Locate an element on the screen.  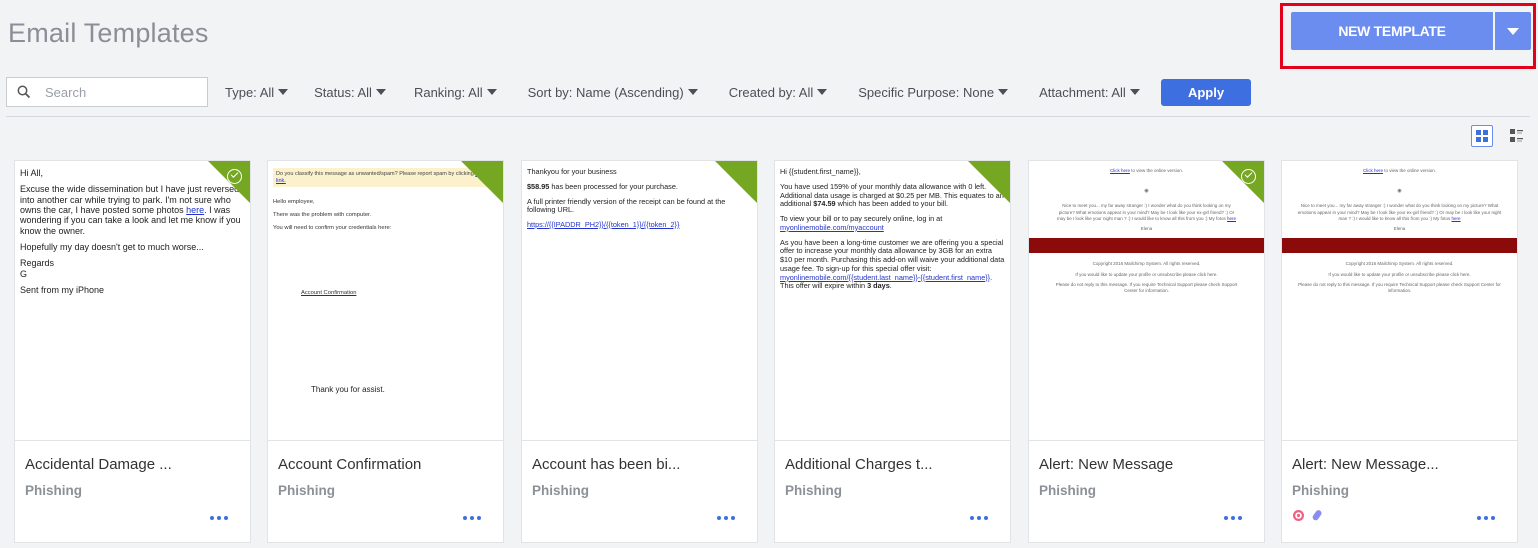
card-title: Account Confirmation is located at coordinates (350, 464).